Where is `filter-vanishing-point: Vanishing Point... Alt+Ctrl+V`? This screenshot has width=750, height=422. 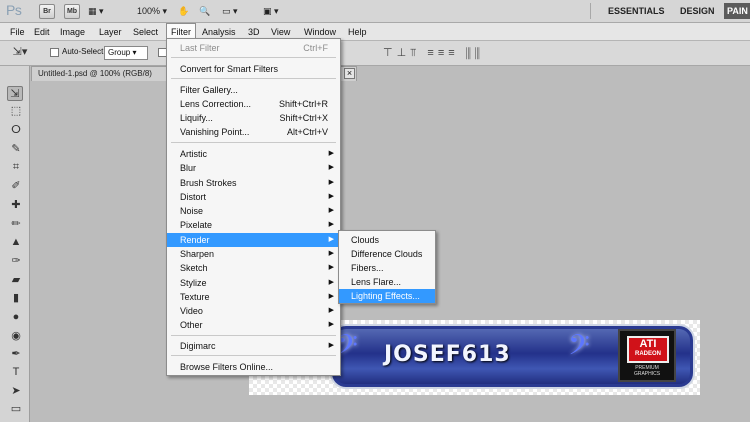
filter-vanishing-point: Vanishing Point... Alt+Ctrl+V is located at coordinates (253, 132).